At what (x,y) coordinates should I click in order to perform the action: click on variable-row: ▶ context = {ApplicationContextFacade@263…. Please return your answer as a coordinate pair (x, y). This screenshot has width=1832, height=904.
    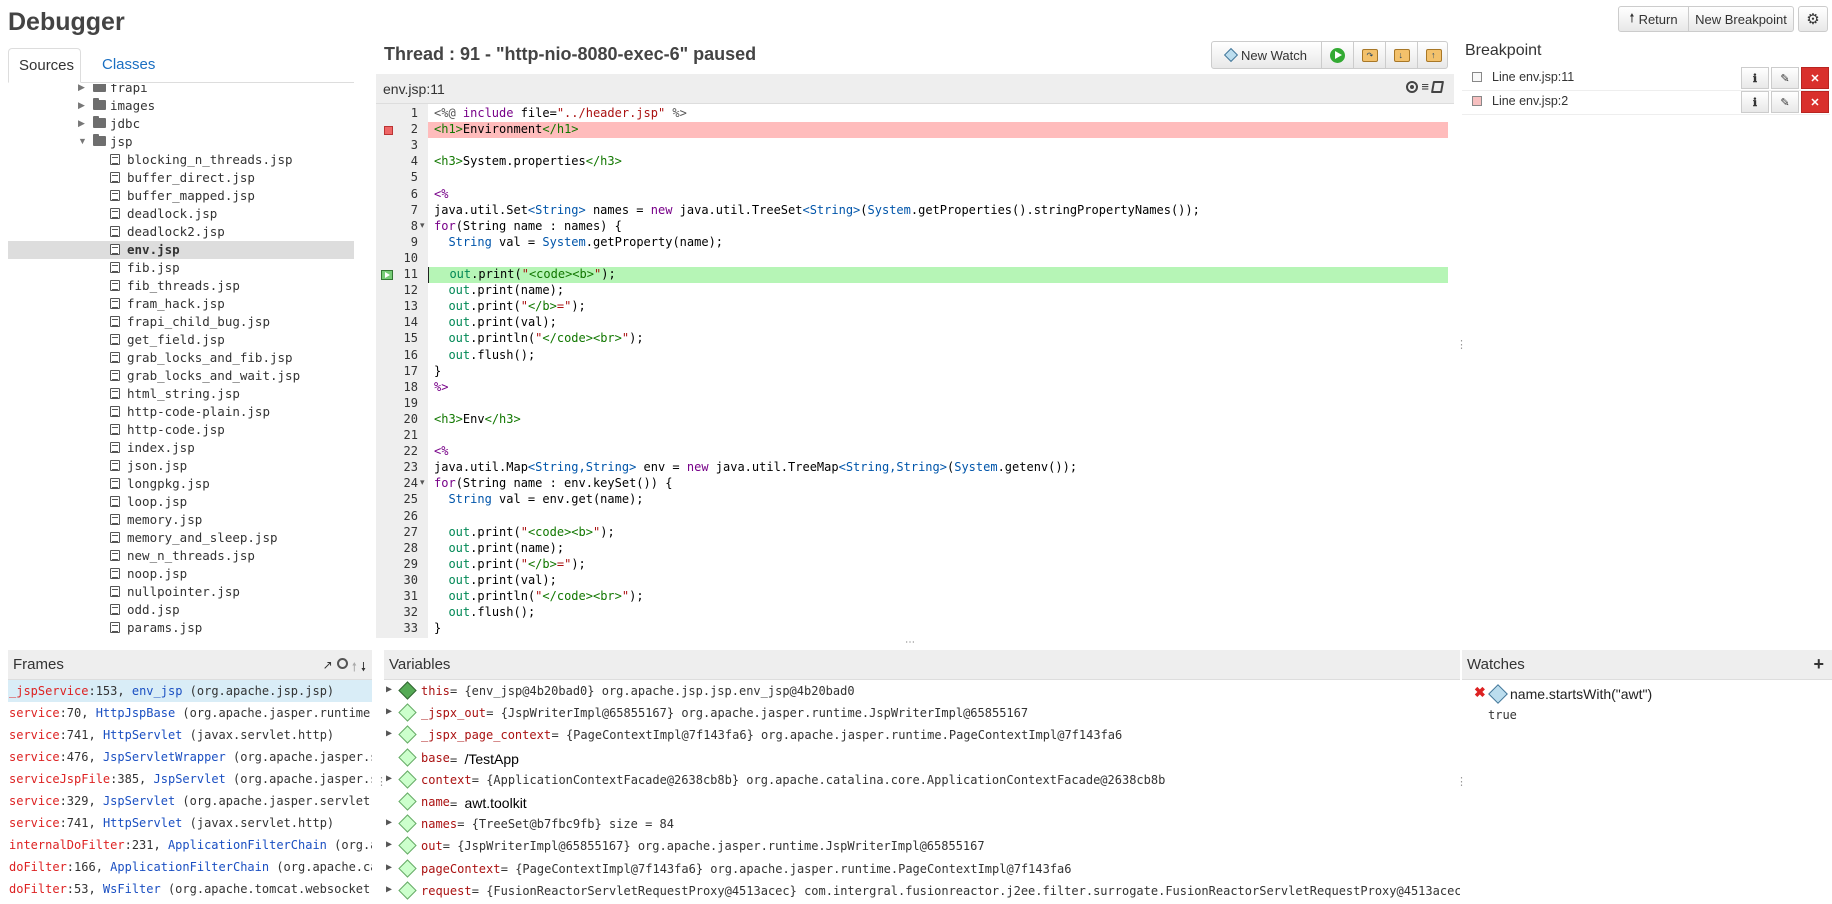
    Looking at the image, I should click on (922, 780).